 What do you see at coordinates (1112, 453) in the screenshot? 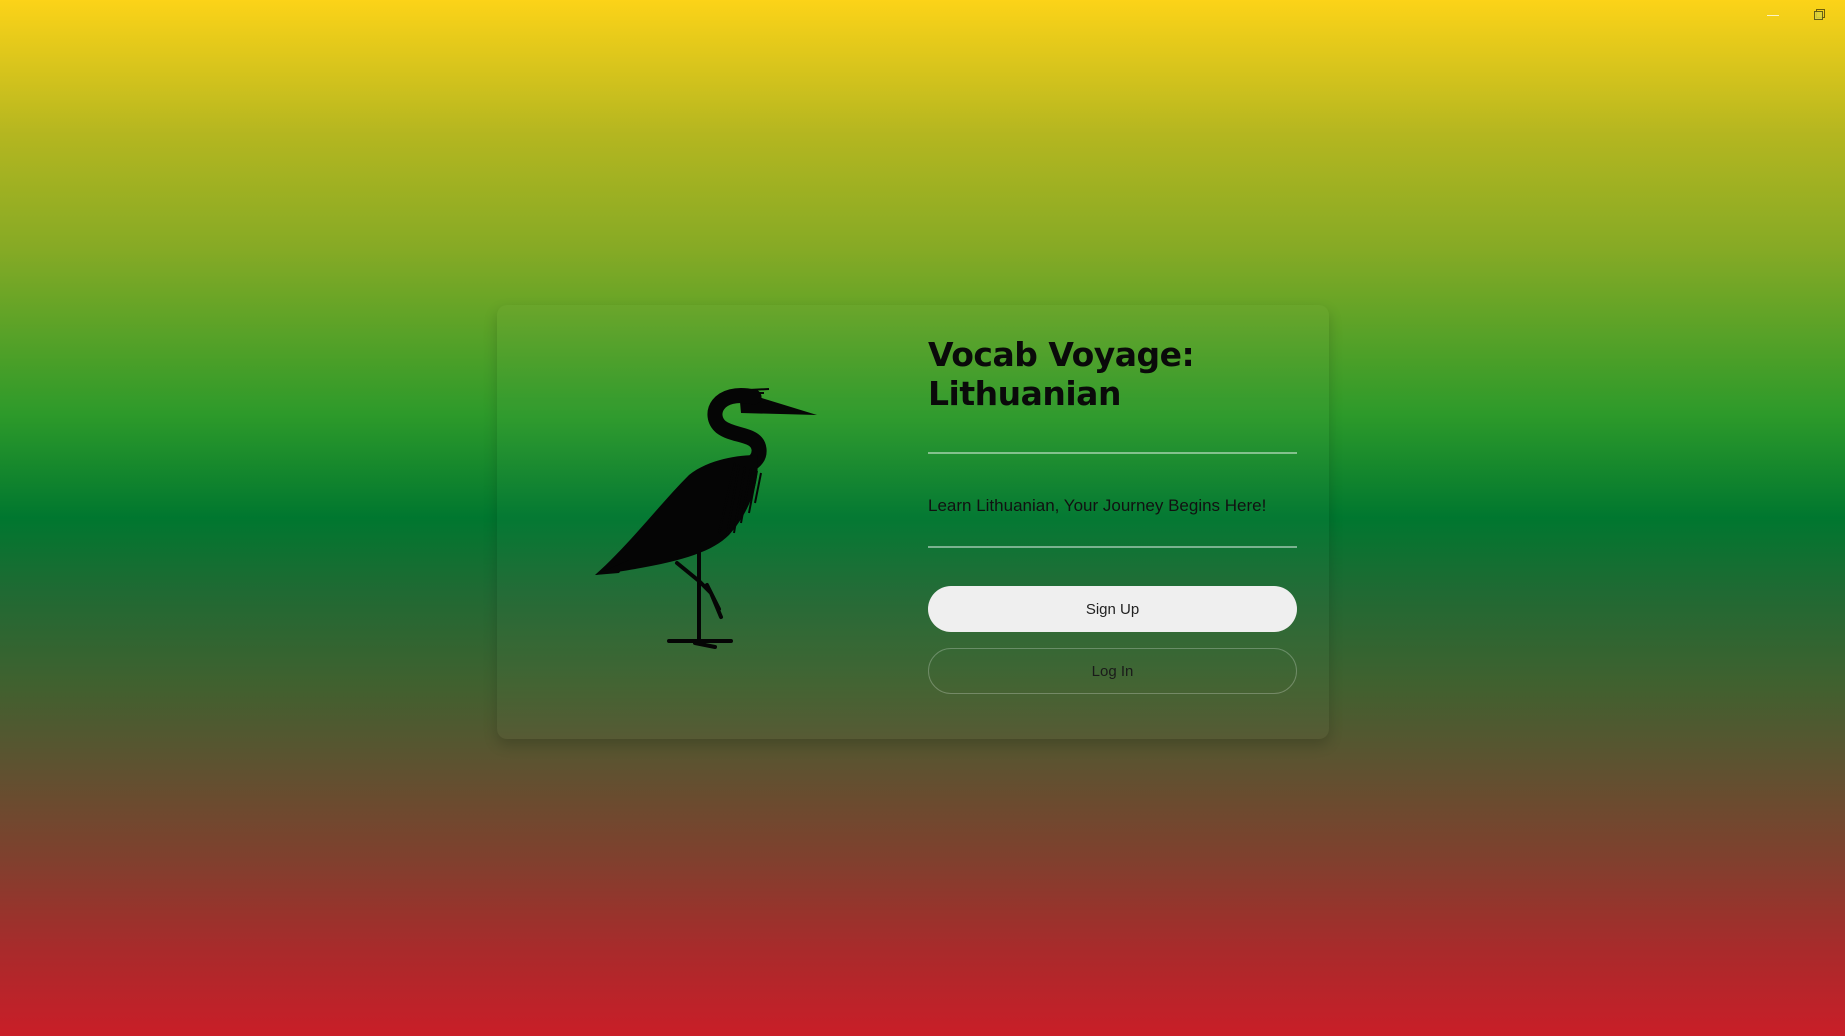
I see `title-divider` at bounding box center [1112, 453].